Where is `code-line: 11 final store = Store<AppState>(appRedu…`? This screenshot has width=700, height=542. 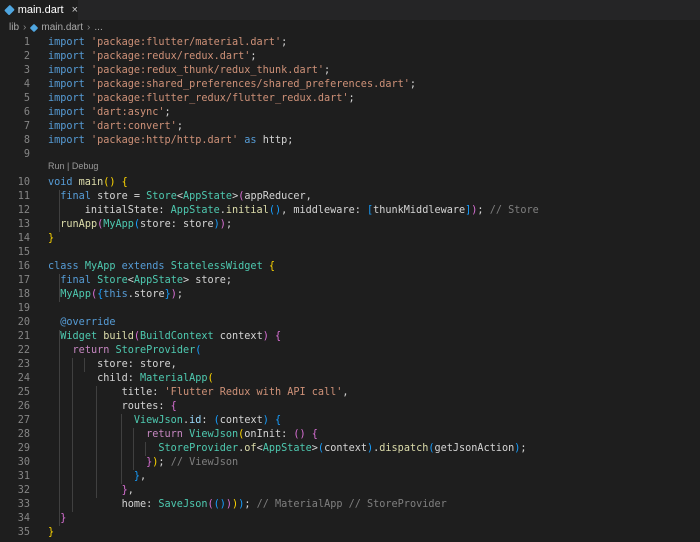 code-line: 11 final store = Store<AppState>(appRedu… is located at coordinates (350, 197).